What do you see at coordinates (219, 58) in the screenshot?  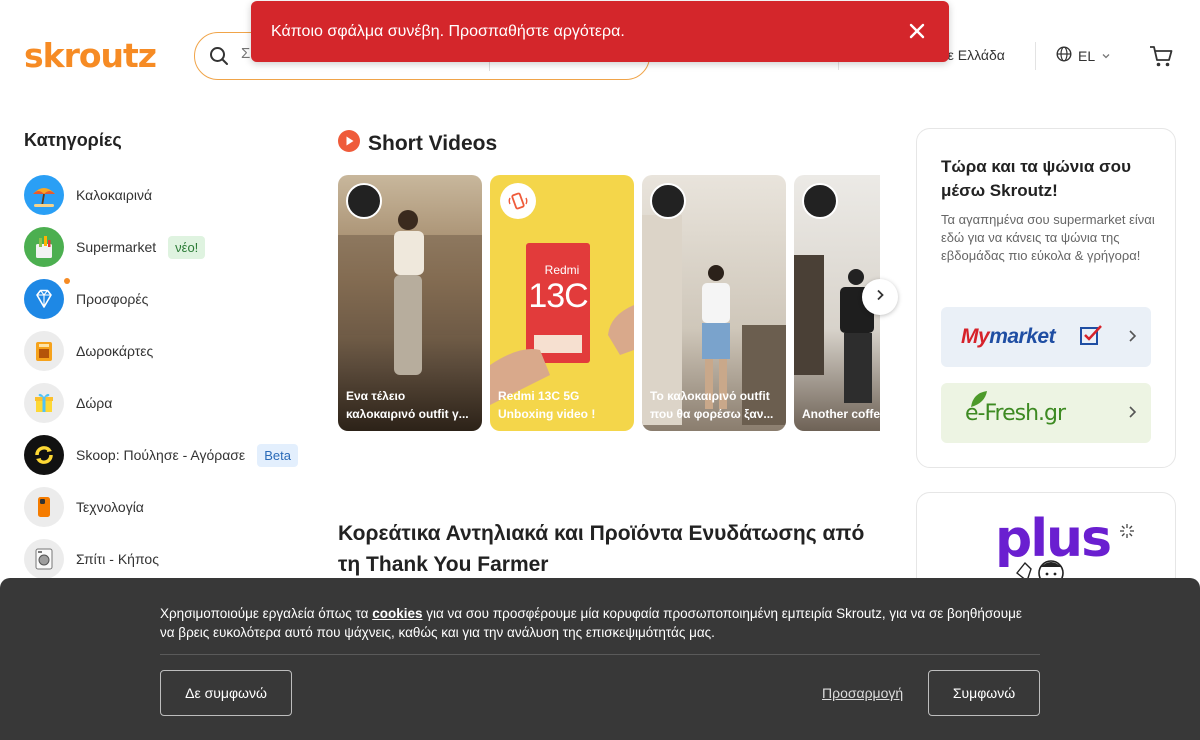 I see `search-icon` at bounding box center [219, 58].